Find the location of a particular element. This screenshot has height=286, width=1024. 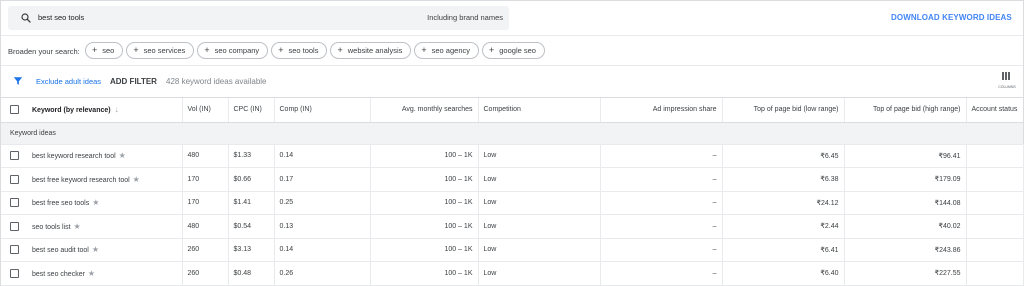

chip-label: seo tools is located at coordinates (303, 50).